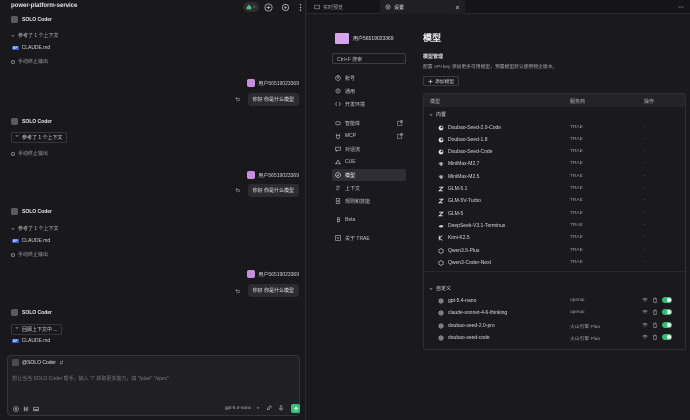  Describe the element at coordinates (462, 301) in the screenshot. I see `model-name: gpt-5.4-nano` at that location.